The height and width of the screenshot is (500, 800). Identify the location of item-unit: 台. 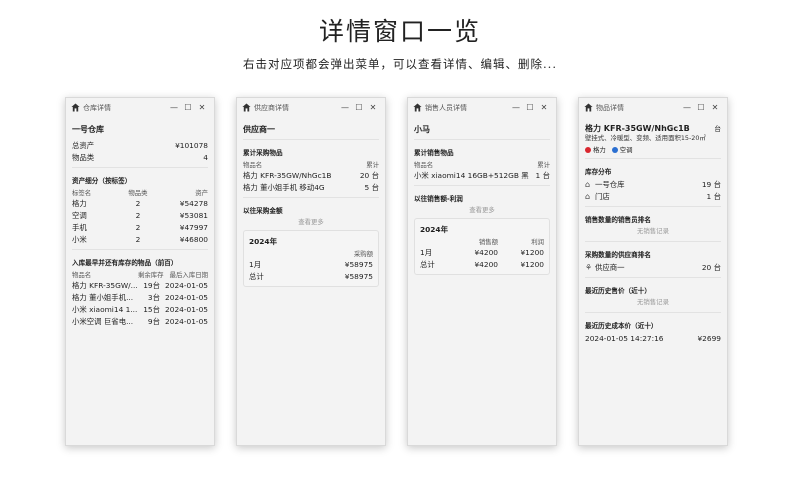
(717, 129).